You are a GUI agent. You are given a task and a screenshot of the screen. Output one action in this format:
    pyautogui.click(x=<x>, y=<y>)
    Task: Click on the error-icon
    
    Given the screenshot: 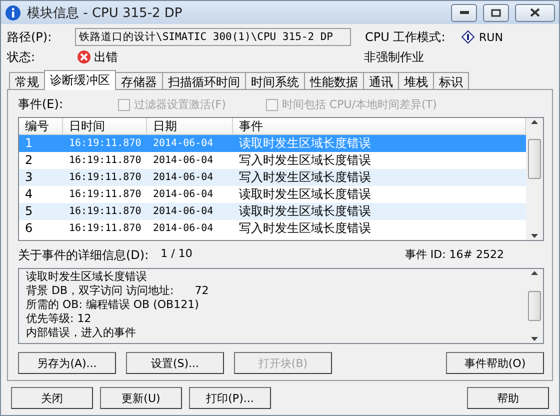 What is the action you would take?
    pyautogui.click(x=84, y=57)
    